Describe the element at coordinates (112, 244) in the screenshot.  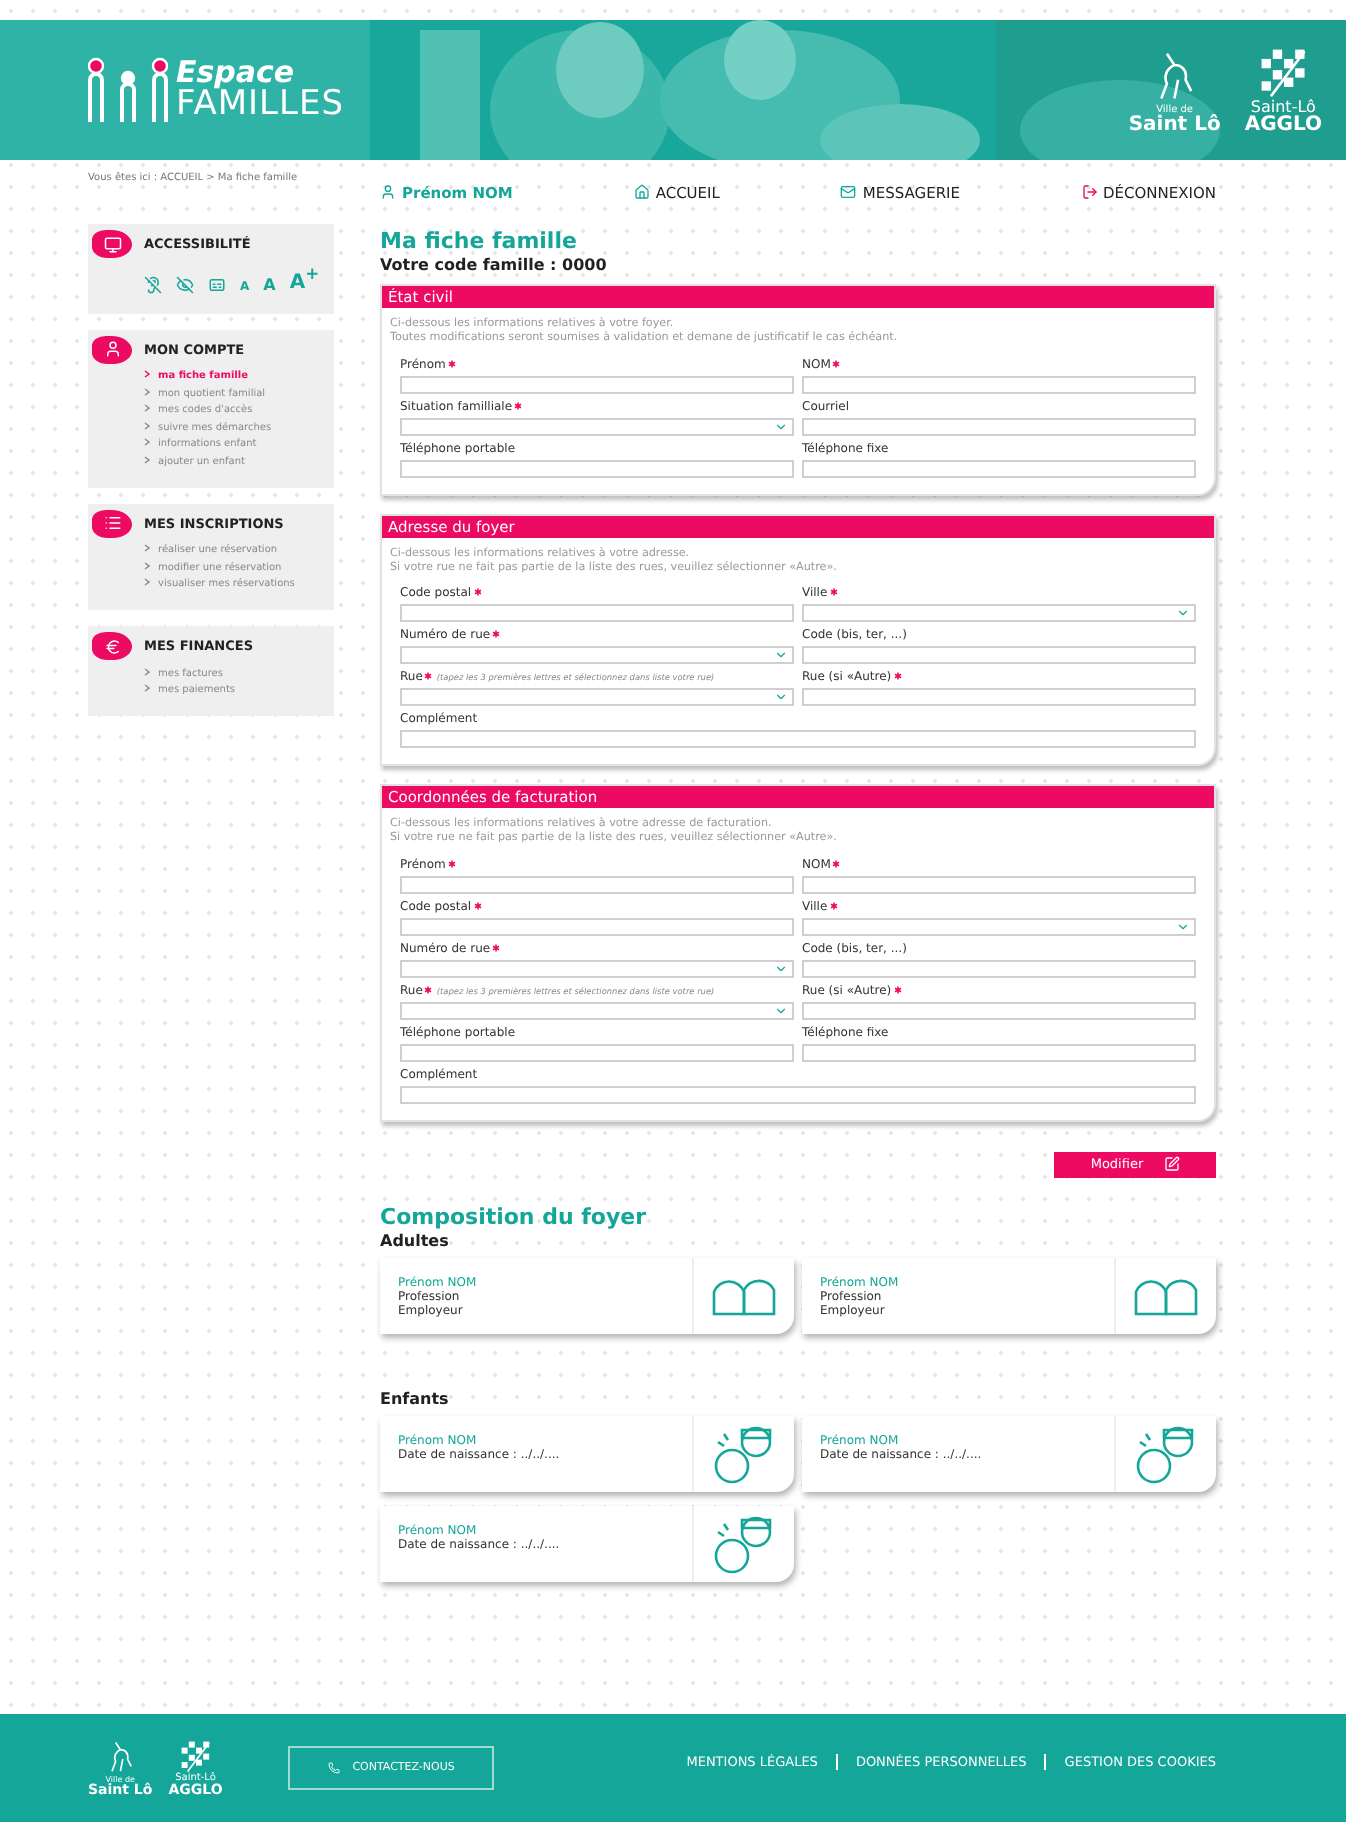
I see `monitor-icon` at that location.